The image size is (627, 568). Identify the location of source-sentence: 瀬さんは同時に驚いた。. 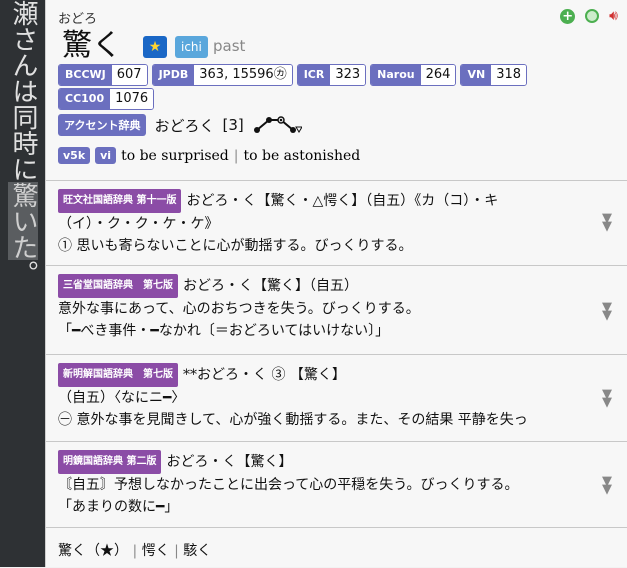
(23, 143).